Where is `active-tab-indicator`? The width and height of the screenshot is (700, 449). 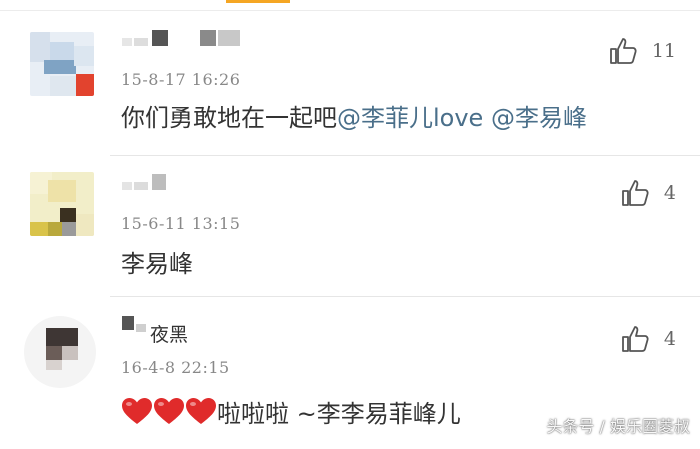
active-tab-indicator is located at coordinates (258, 1).